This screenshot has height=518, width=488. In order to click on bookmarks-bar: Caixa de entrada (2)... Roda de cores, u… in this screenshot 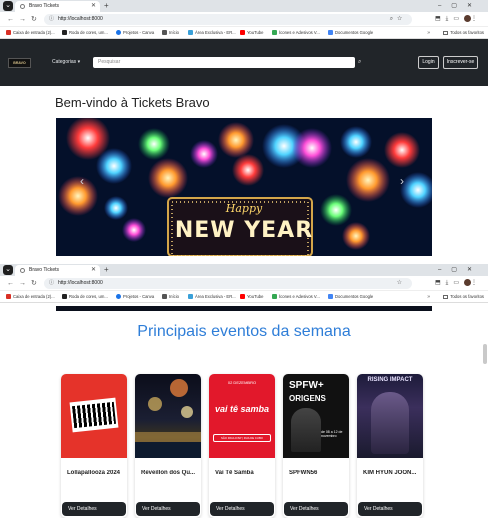, I will do `click(244, 33)`.